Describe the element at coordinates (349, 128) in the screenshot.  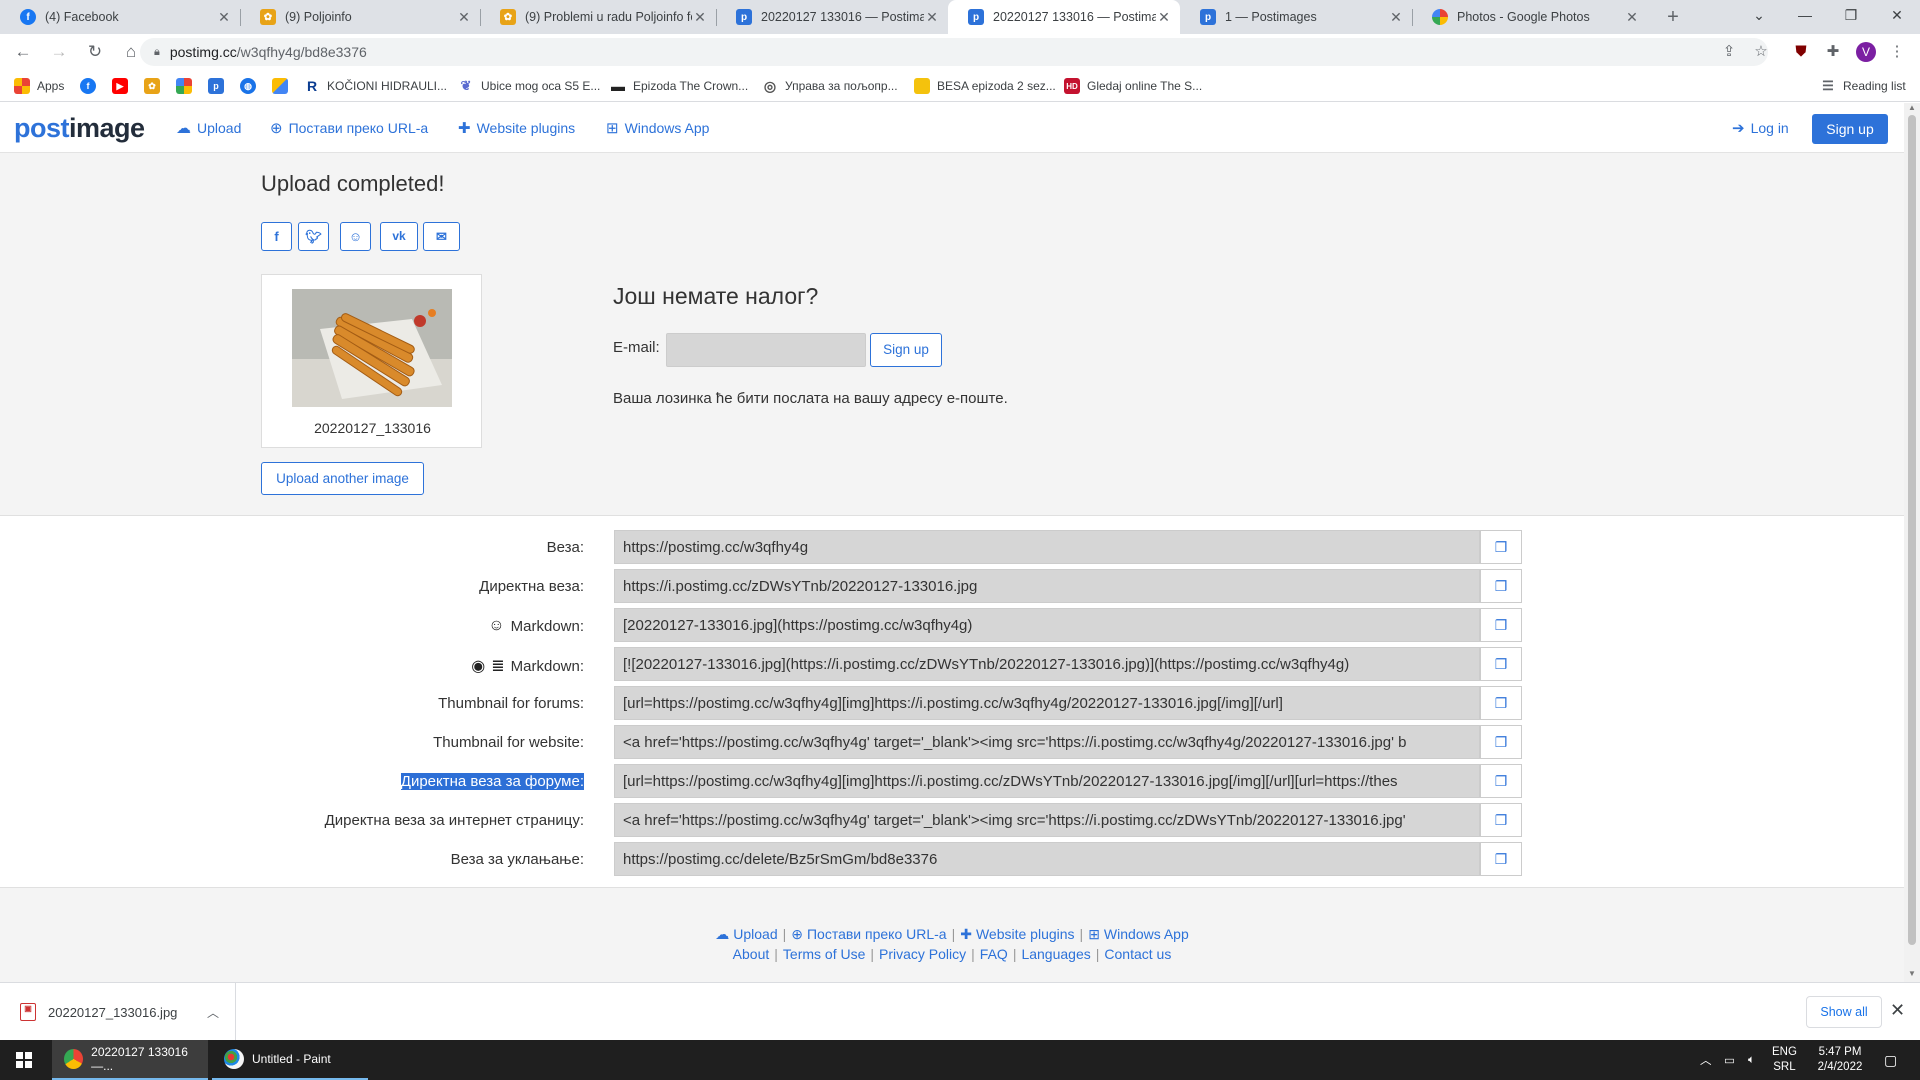
I see `nav-upload-by-url: ⊕ Постави преко URL-a` at that location.